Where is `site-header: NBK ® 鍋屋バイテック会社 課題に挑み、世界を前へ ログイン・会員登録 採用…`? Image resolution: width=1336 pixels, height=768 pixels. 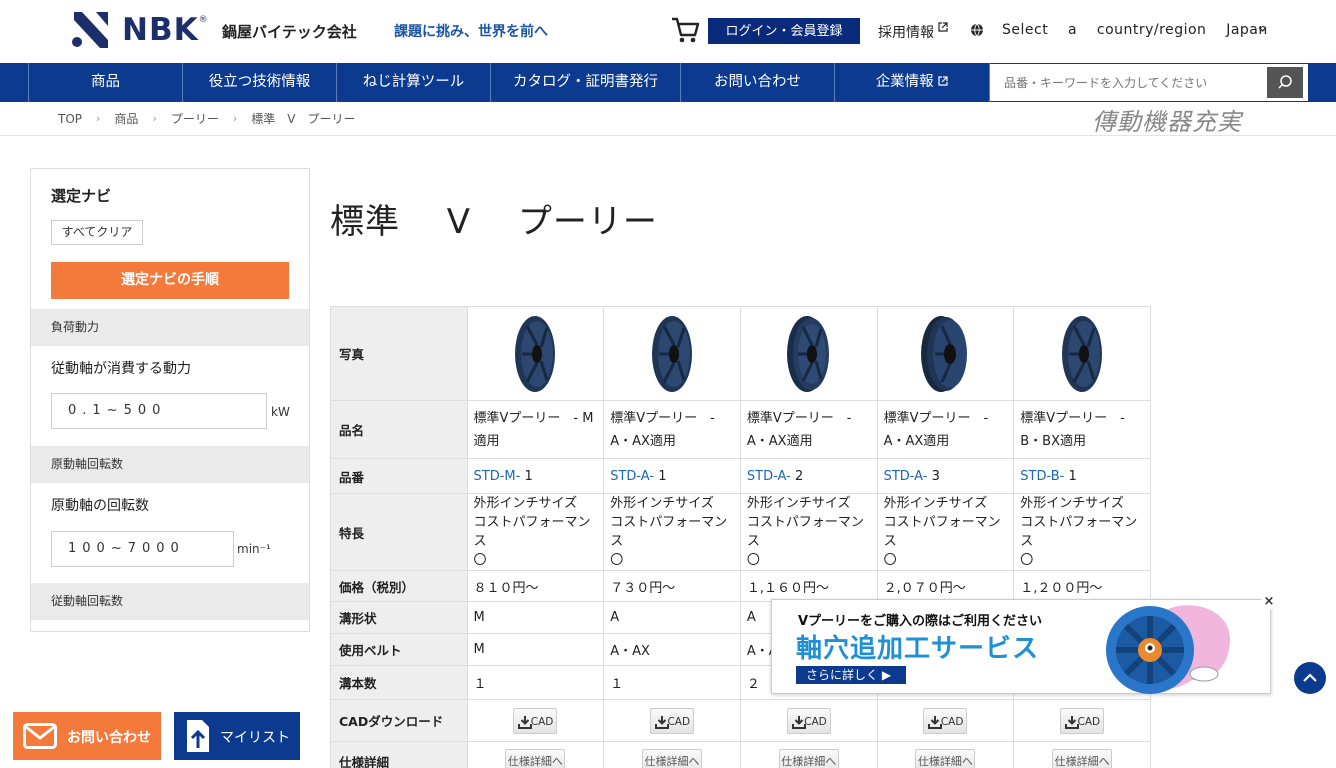 site-header: NBK ® 鍋屋バイテック会社 課題に挑み、世界を前へ ログイン・会員登録 採用… is located at coordinates (668, 31).